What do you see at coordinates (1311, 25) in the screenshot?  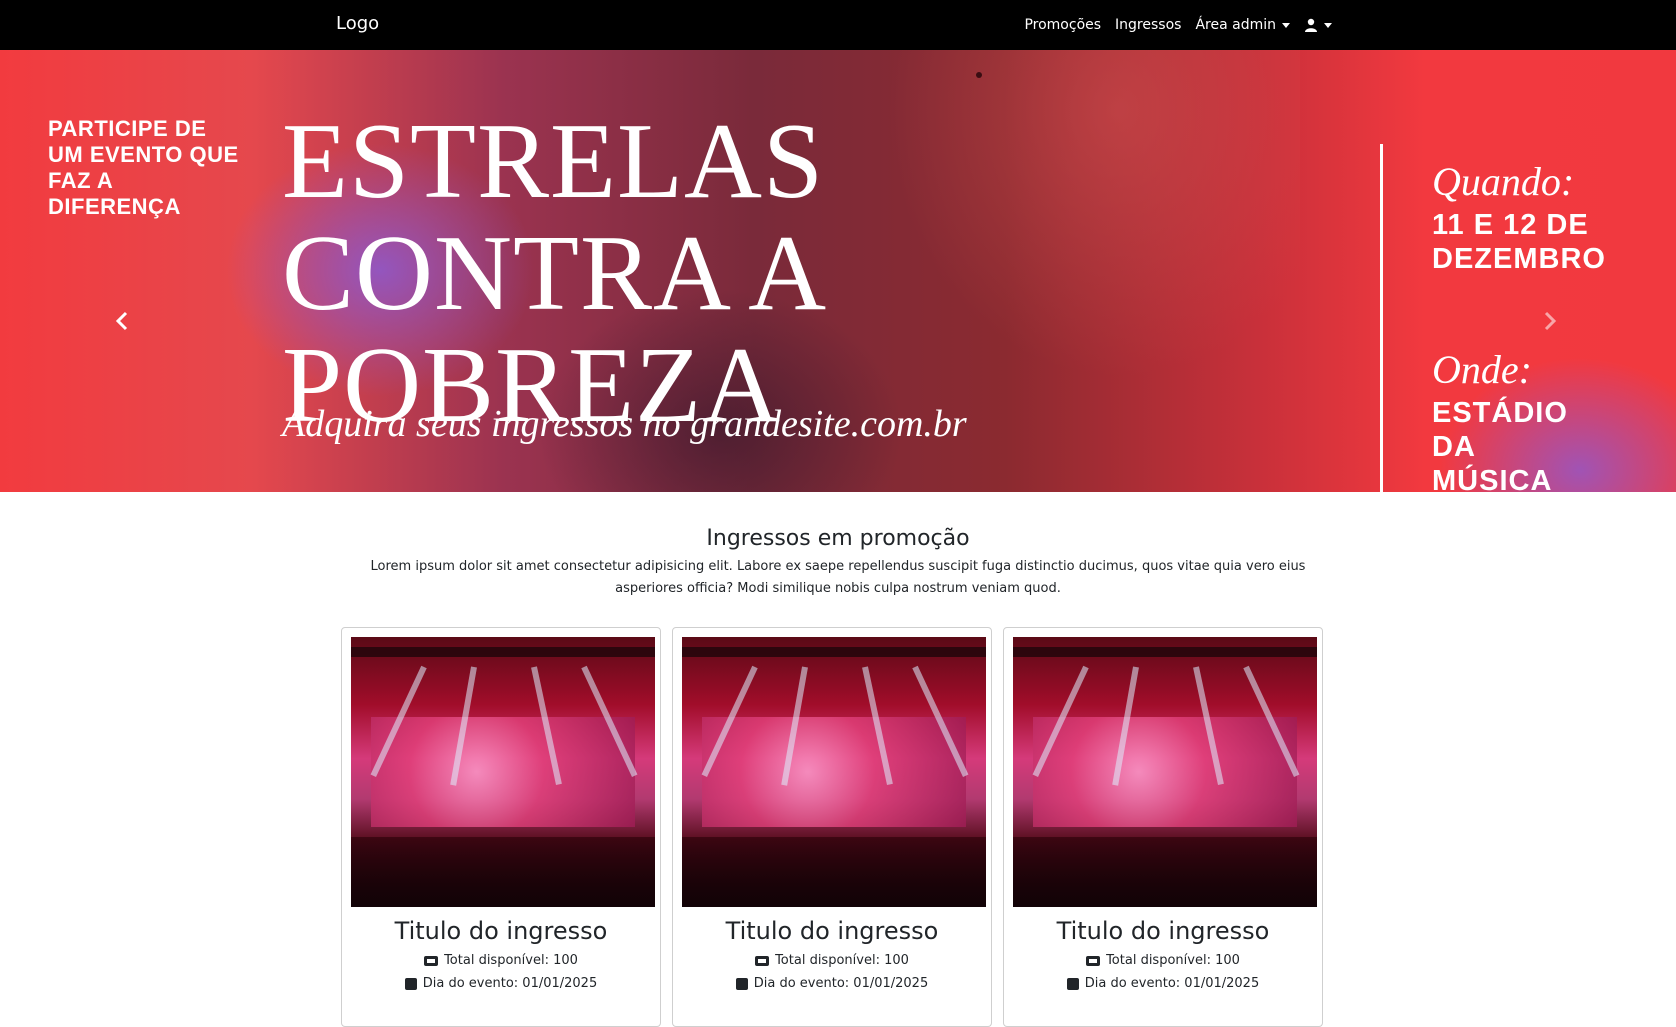 I see `user-icon` at bounding box center [1311, 25].